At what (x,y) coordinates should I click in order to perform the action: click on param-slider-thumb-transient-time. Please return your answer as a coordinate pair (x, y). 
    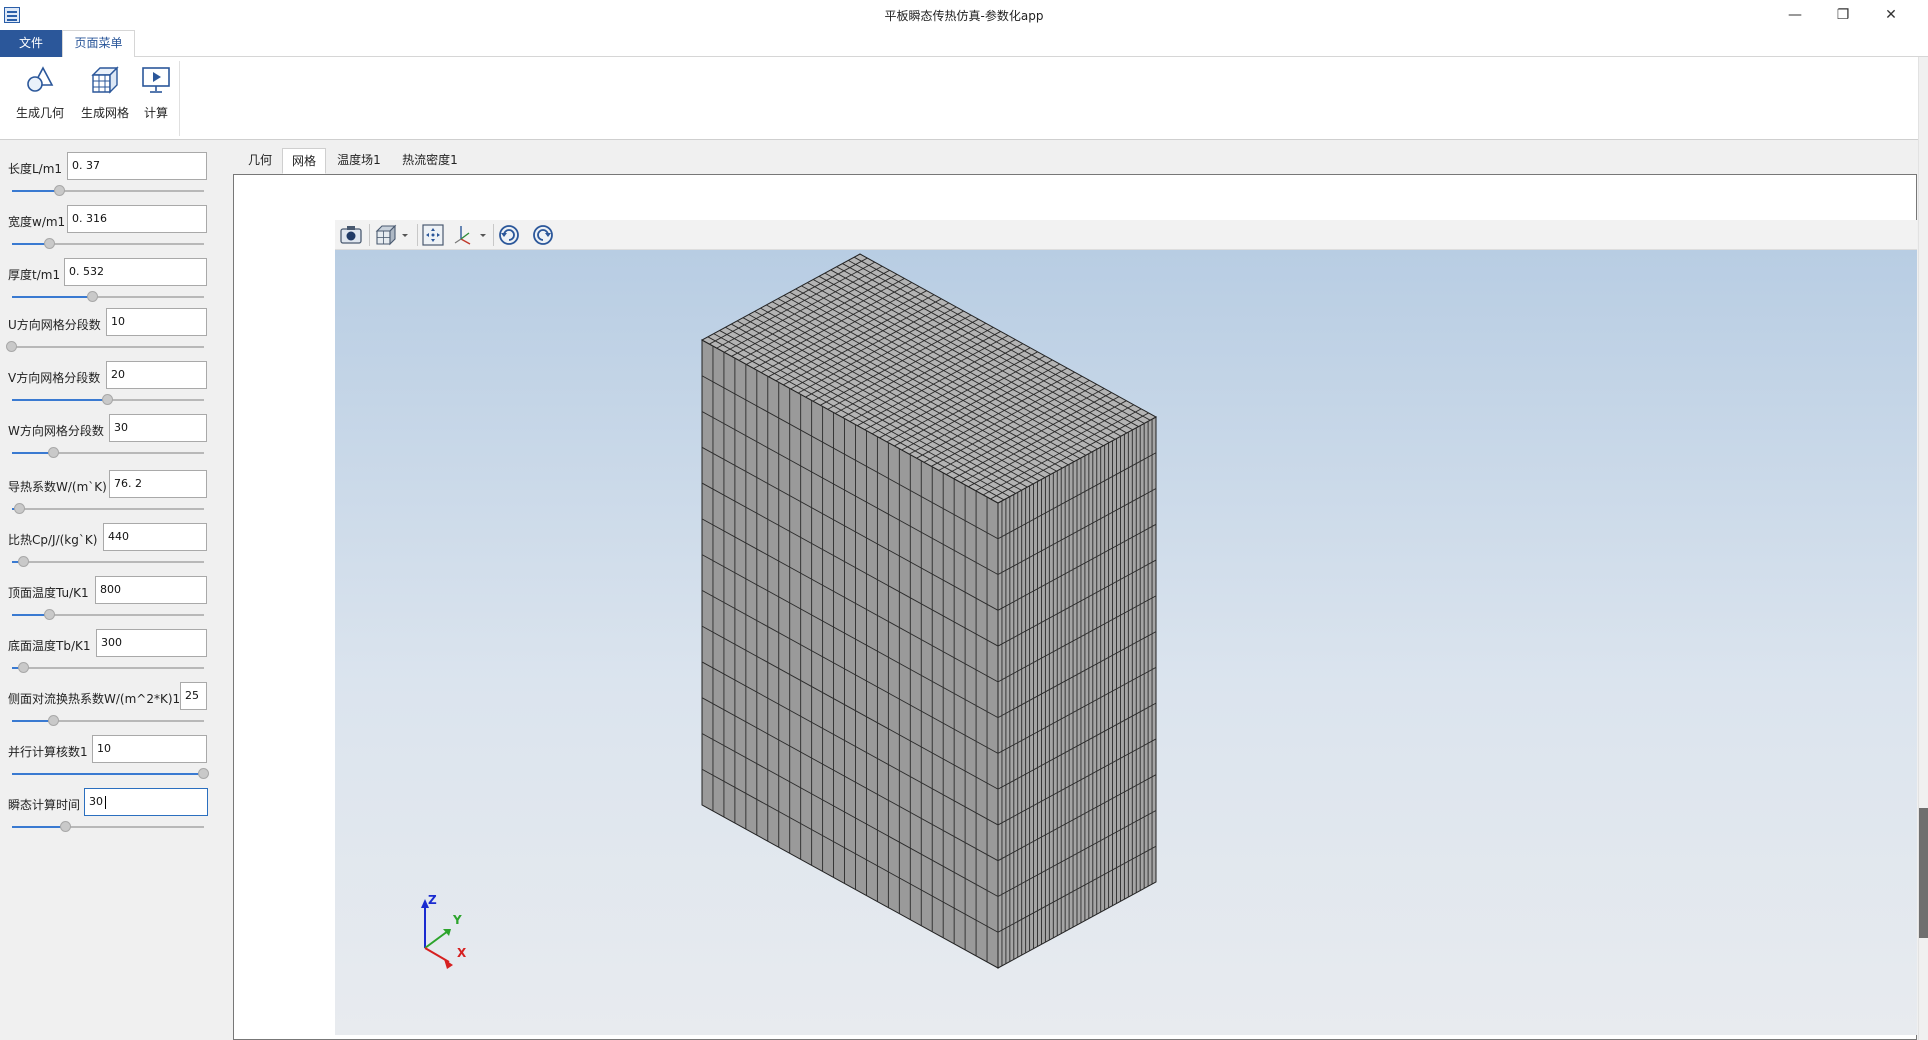
    Looking at the image, I should click on (65, 826).